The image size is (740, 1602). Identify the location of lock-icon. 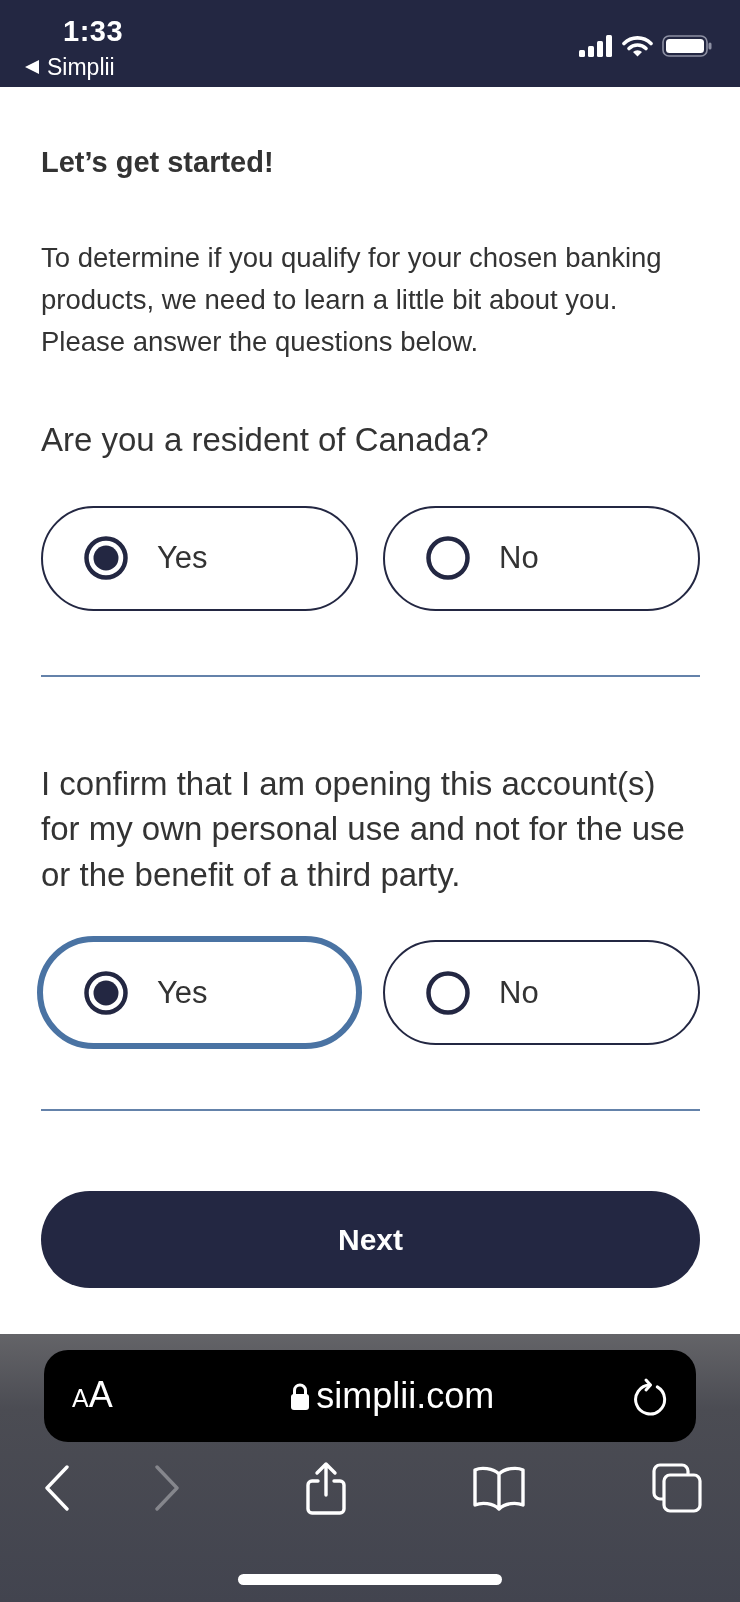
(300, 1396).